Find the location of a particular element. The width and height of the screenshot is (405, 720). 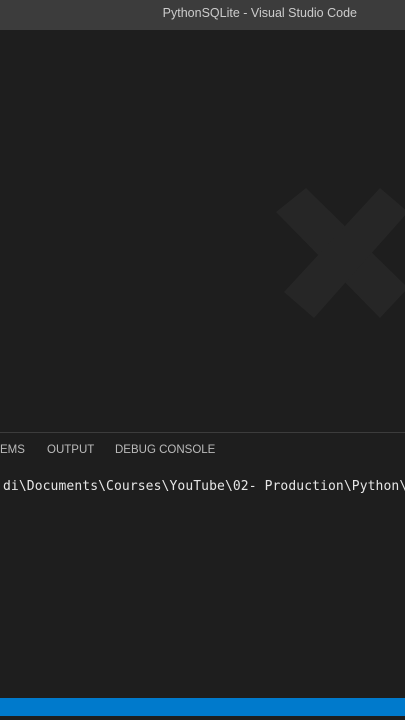

vscode-logo-icon is located at coordinates (340, 253).